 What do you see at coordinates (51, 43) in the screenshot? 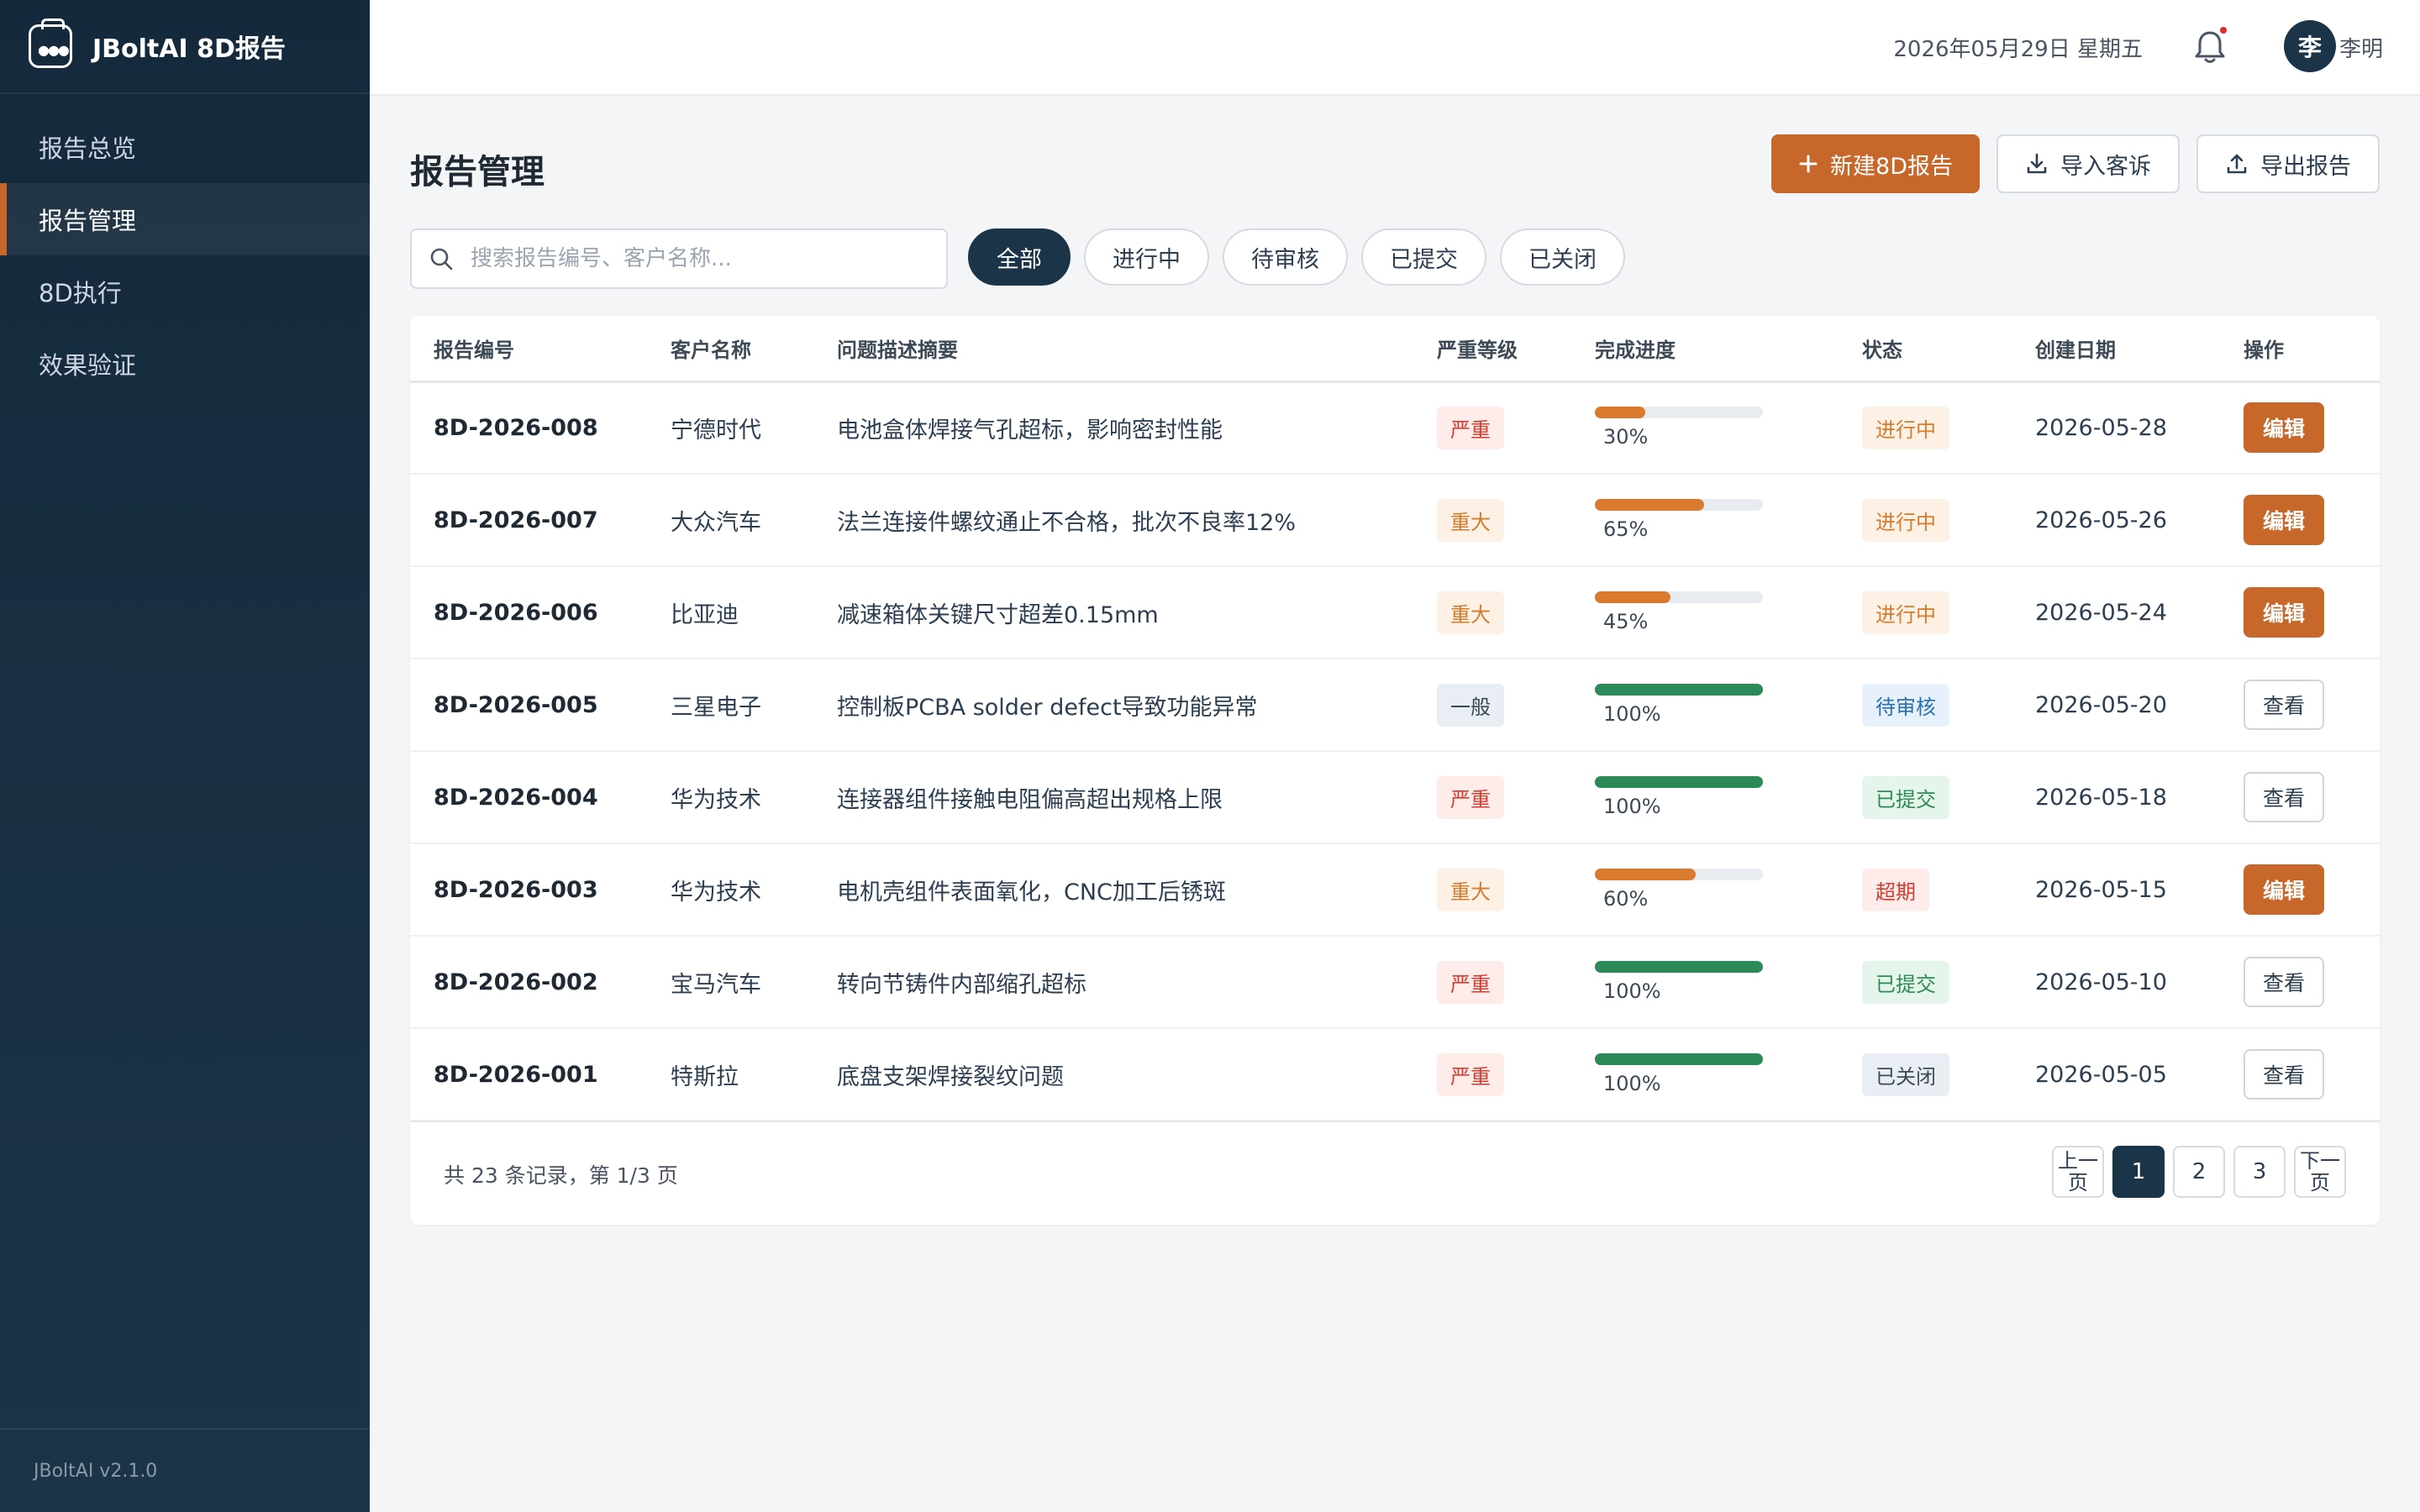
I see `robot-logo-icon: ●●●` at bounding box center [51, 43].